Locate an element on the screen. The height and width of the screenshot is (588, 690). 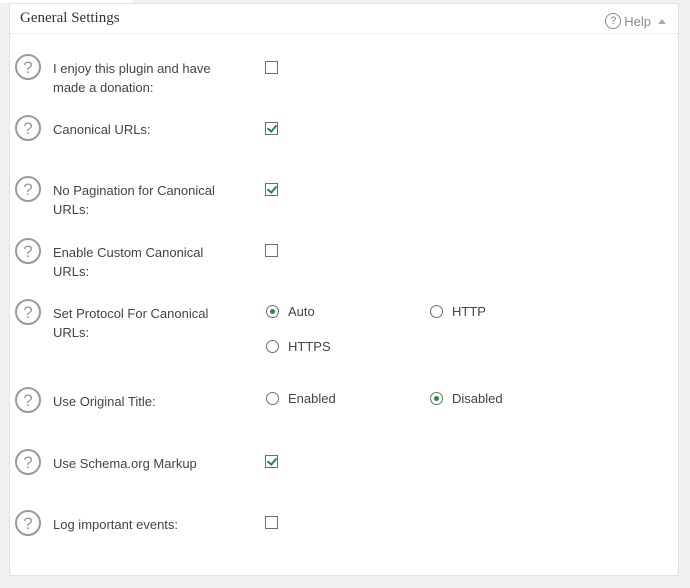
help-toggle: ? Help is located at coordinates (635, 21).